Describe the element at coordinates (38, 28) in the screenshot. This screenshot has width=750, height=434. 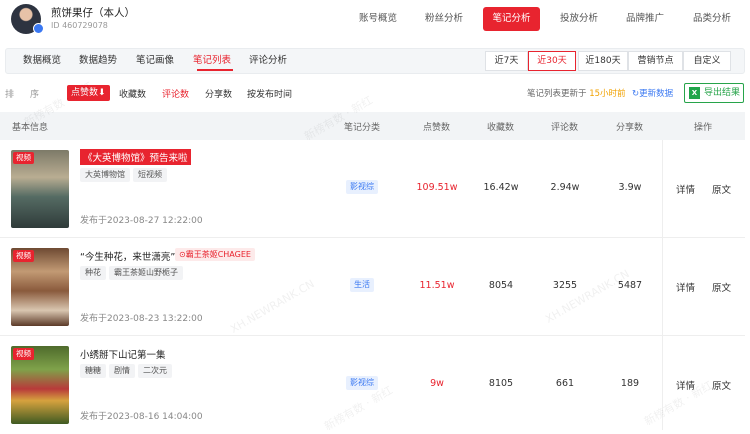
I see `verified-badge-icon: ㅤ` at that location.